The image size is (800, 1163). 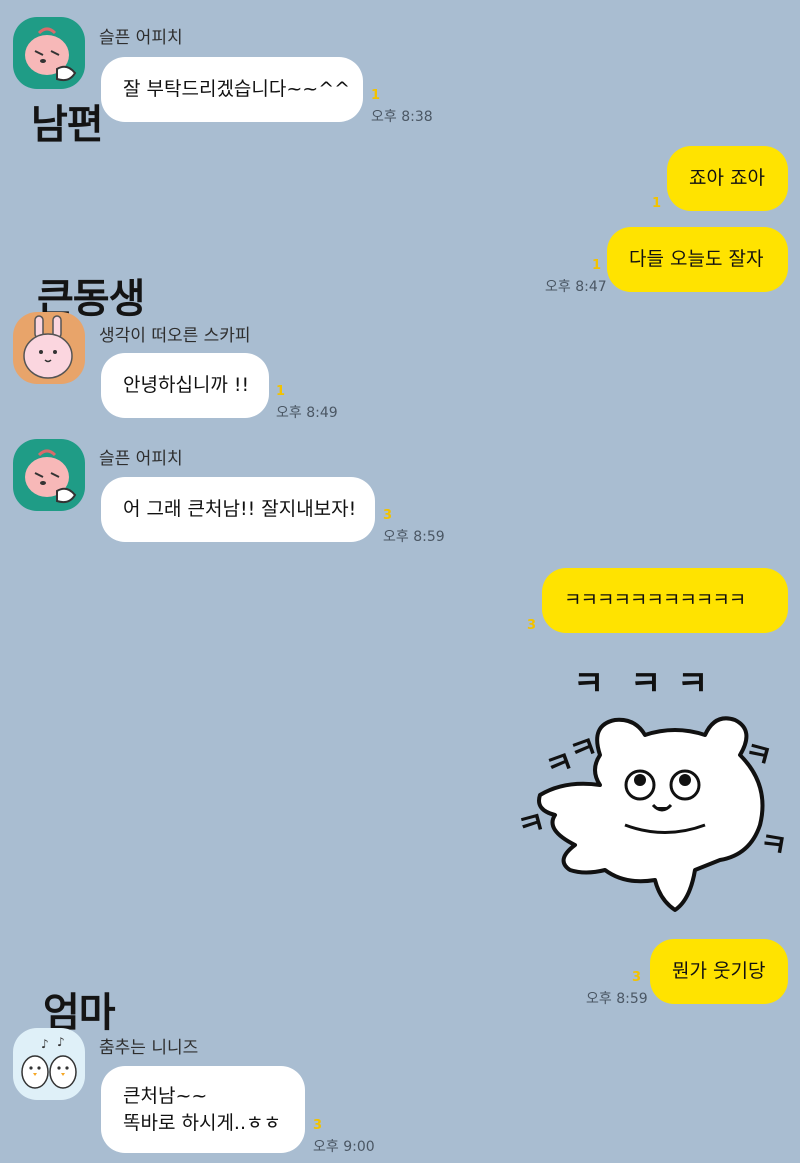 What do you see at coordinates (232, 89) in the screenshot?
I see `message-bubble-incoming: 잘 부탁드리겠습니다~~^^` at bounding box center [232, 89].